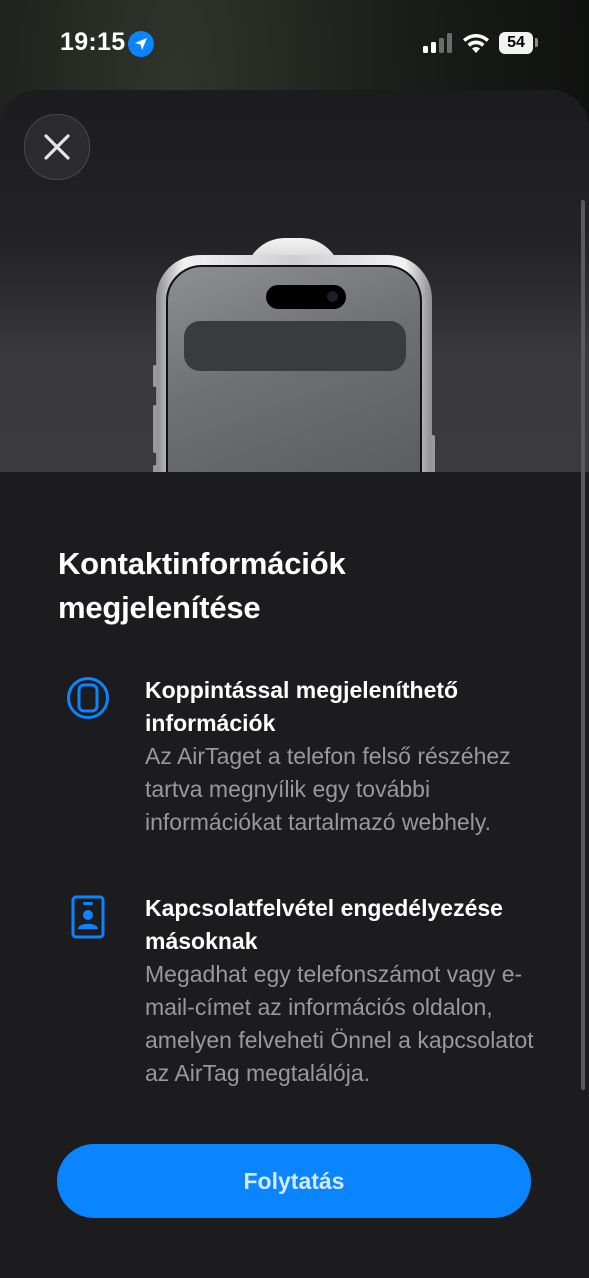  What do you see at coordinates (302, 706) in the screenshot?
I see `feature-title: Koppintással megjeleníthető információk` at bounding box center [302, 706].